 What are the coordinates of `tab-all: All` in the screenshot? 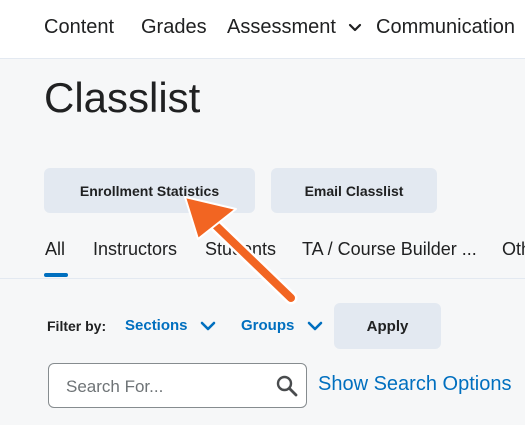 It's located at (55, 249).